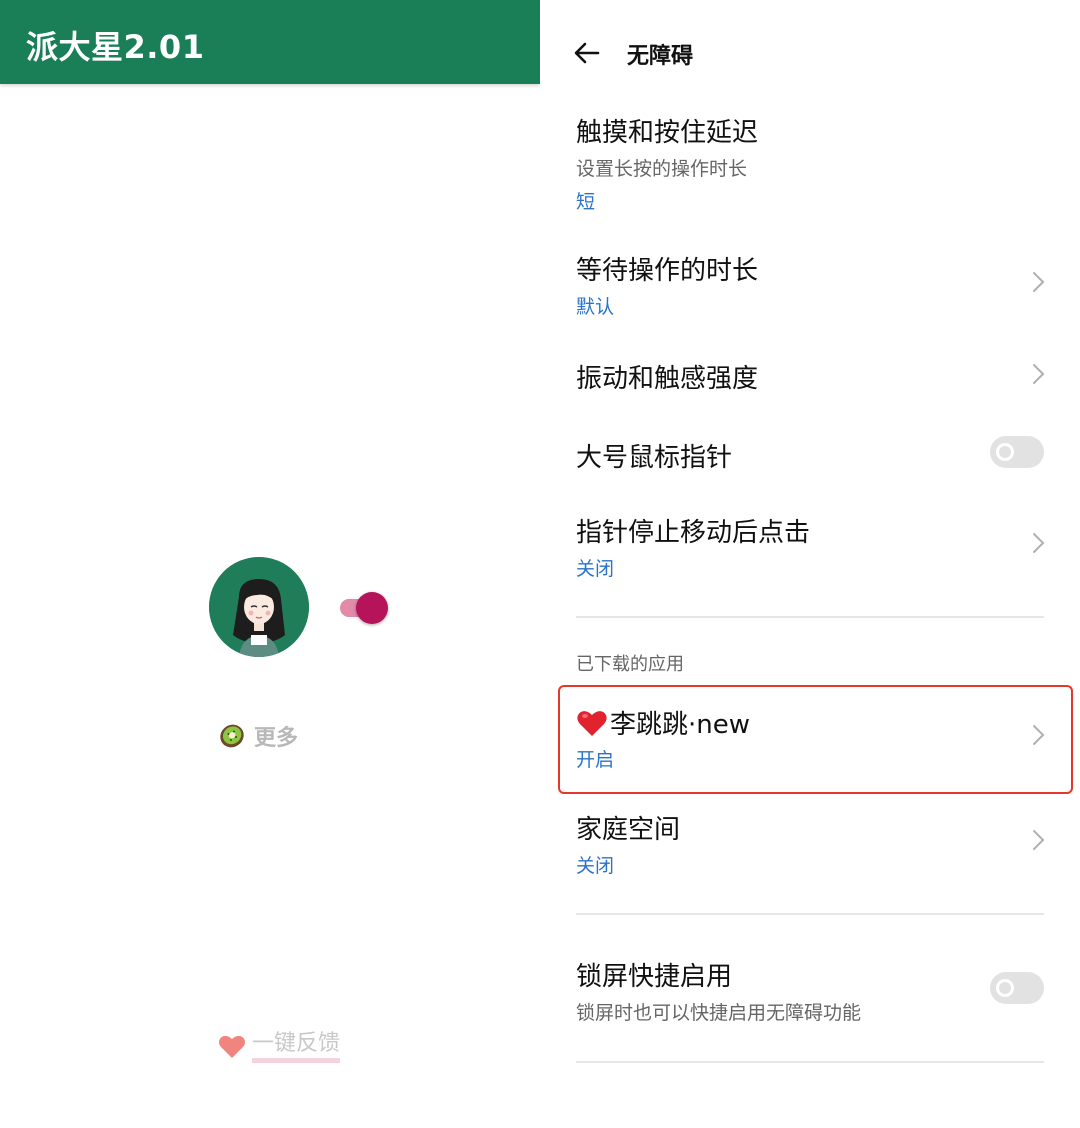 This screenshot has width=1080, height=1128. I want to click on app-title: 李跳跳·new, so click(680, 725).